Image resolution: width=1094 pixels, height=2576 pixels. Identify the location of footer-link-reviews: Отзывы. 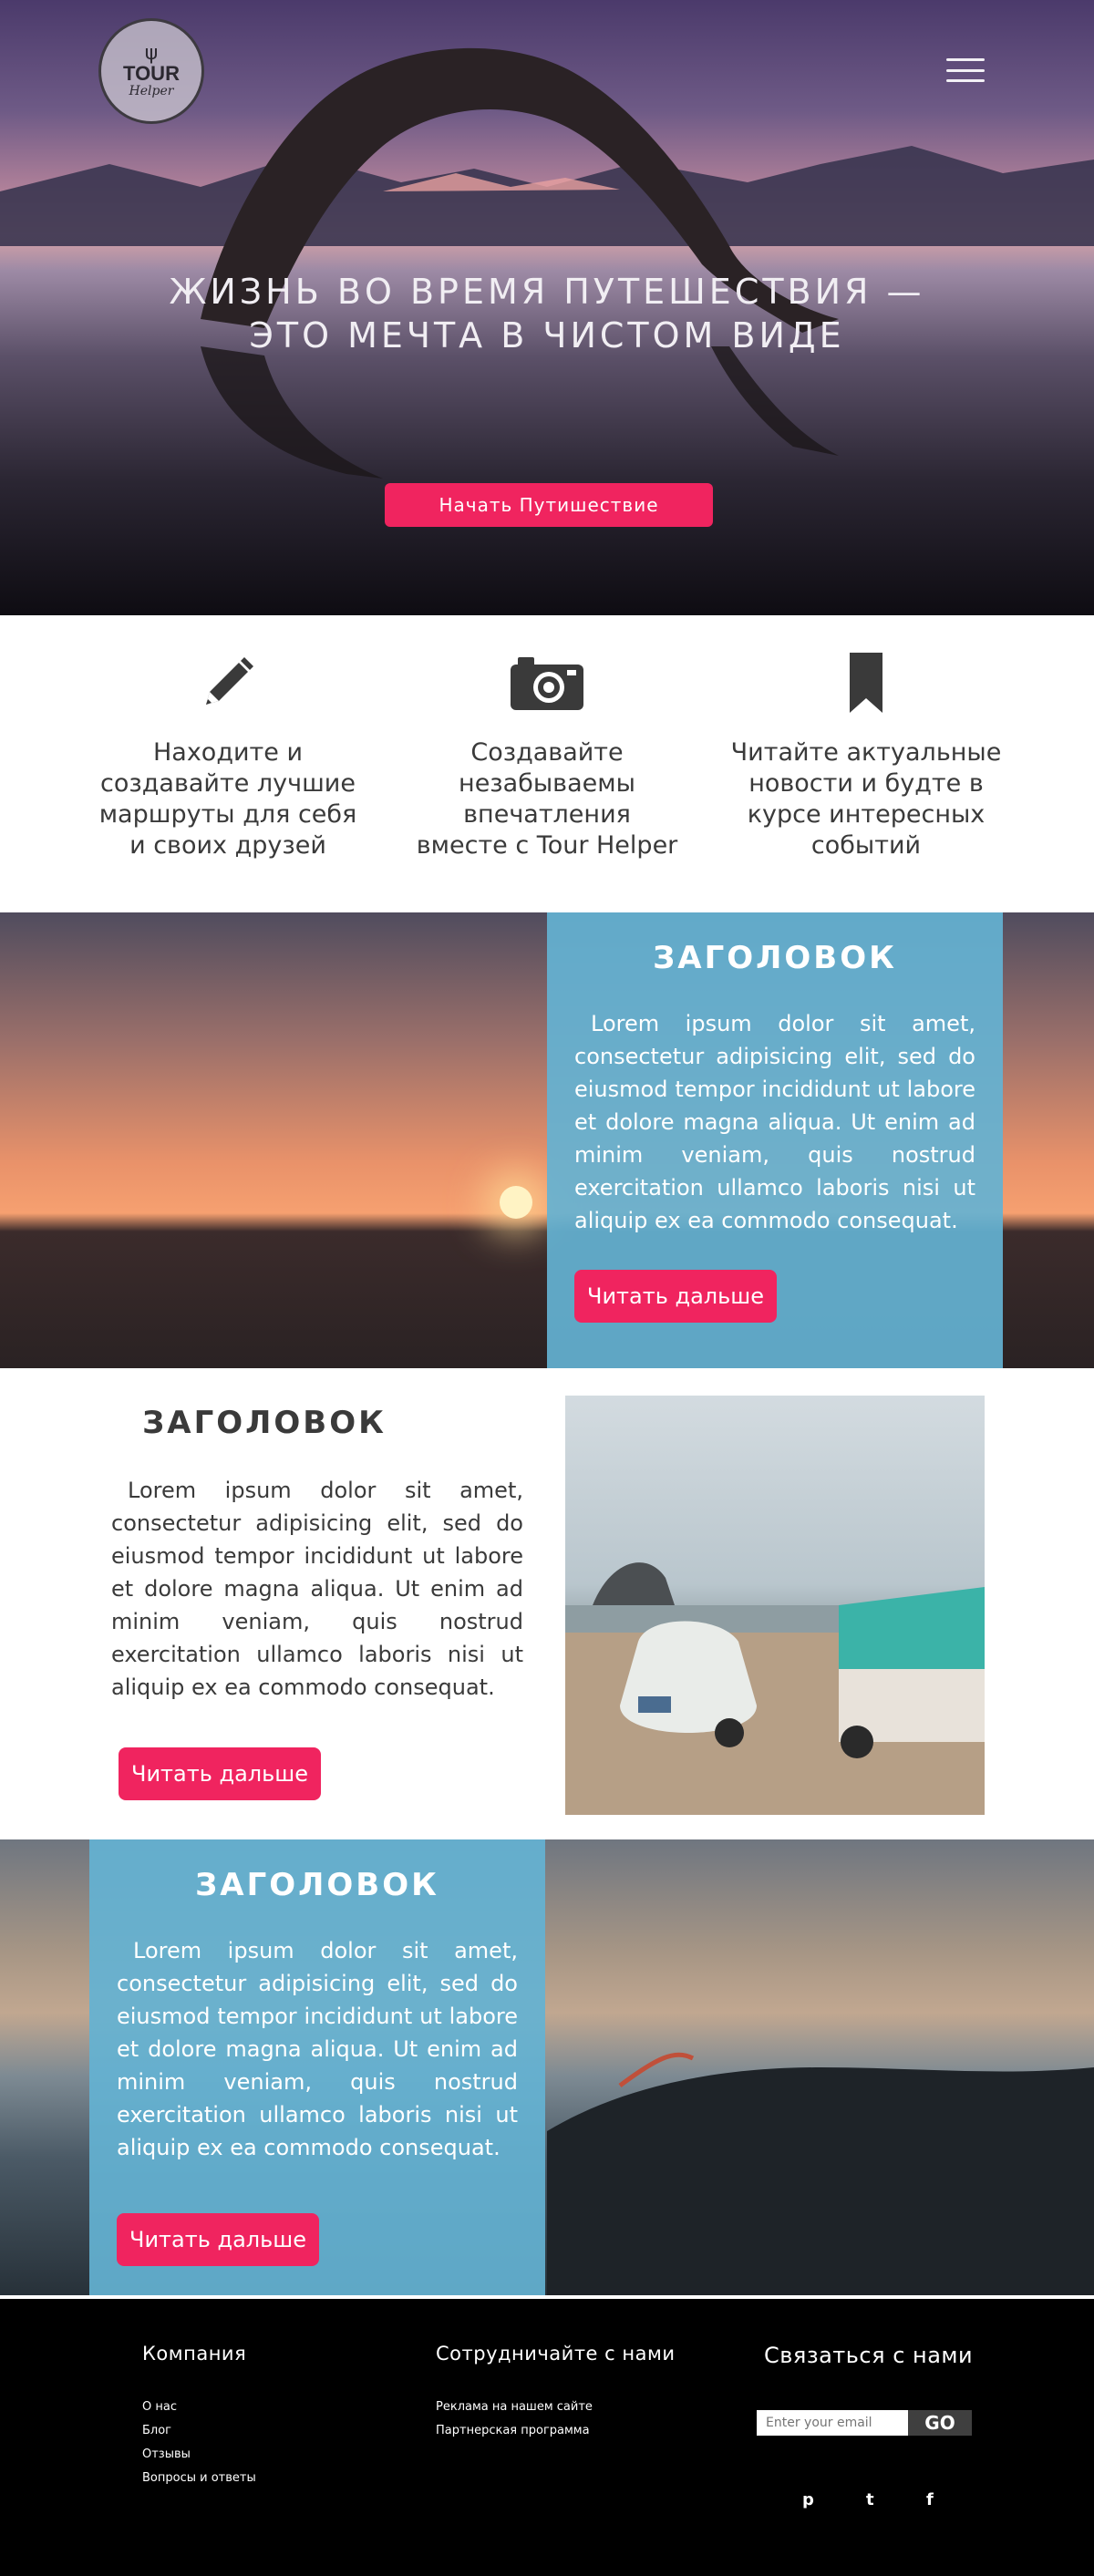
(166, 2454).